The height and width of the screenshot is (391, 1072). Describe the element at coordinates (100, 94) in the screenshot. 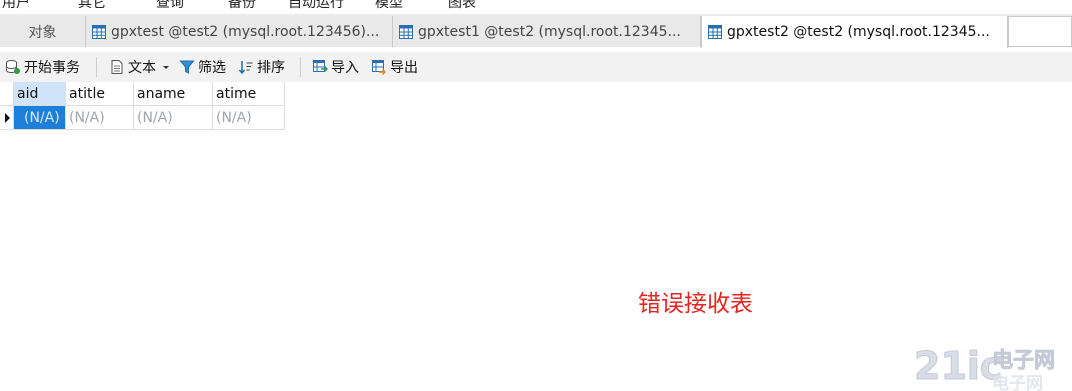

I see `column-header-atitle: atitle` at that location.